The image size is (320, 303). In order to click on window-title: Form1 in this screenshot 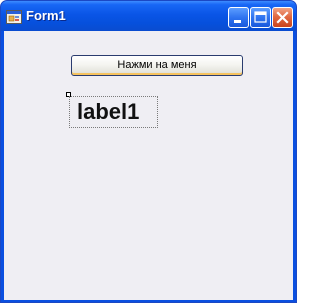, I will do `click(46, 15)`.